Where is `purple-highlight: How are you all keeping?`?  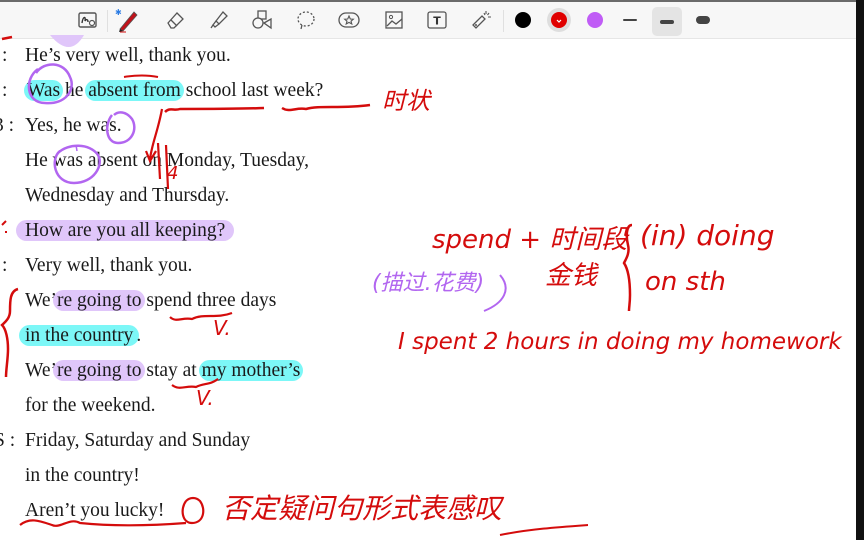
purple-highlight: How are you all keeping? is located at coordinates (125, 230).